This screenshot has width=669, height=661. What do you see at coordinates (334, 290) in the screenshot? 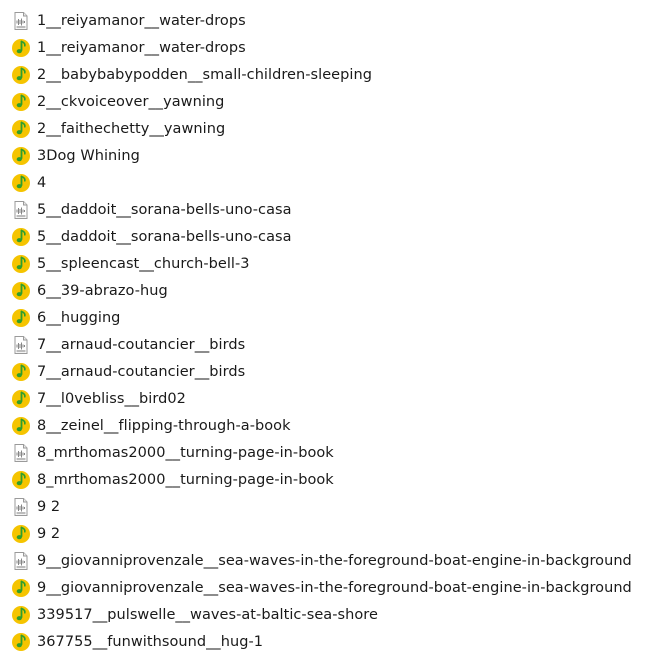
I see `file-list-item: 6__39-abrazo-hug` at bounding box center [334, 290].